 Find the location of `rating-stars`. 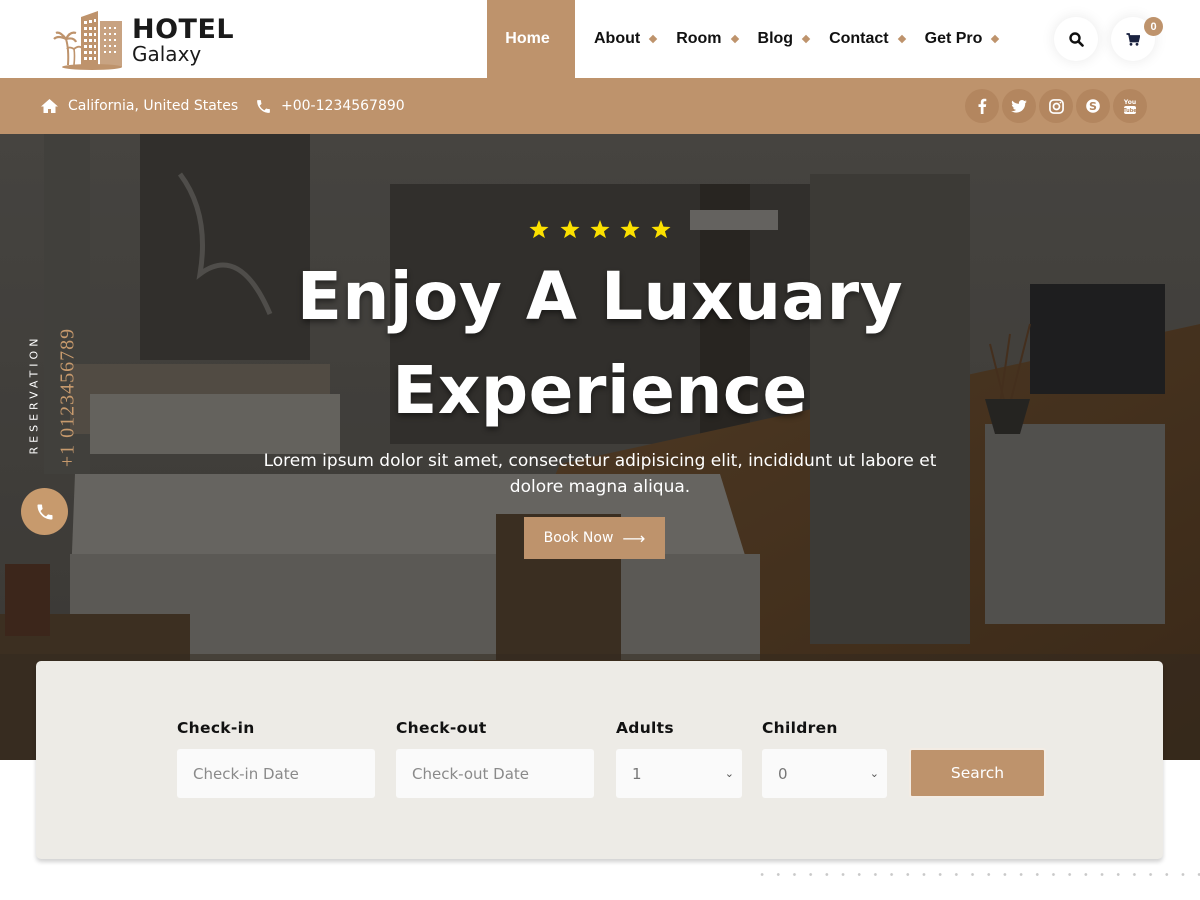

rating-stars is located at coordinates (600, 232).